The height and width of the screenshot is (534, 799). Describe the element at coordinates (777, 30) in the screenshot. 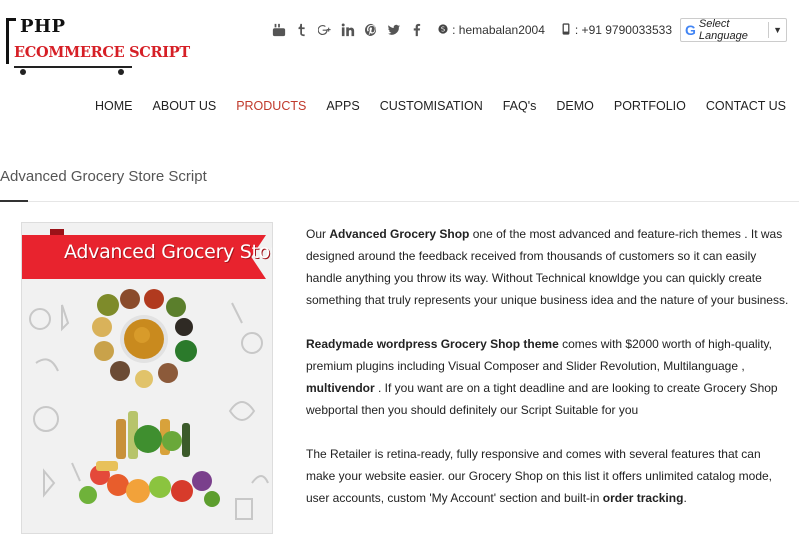

I see `dropdown-arrow-icon: ▼` at that location.